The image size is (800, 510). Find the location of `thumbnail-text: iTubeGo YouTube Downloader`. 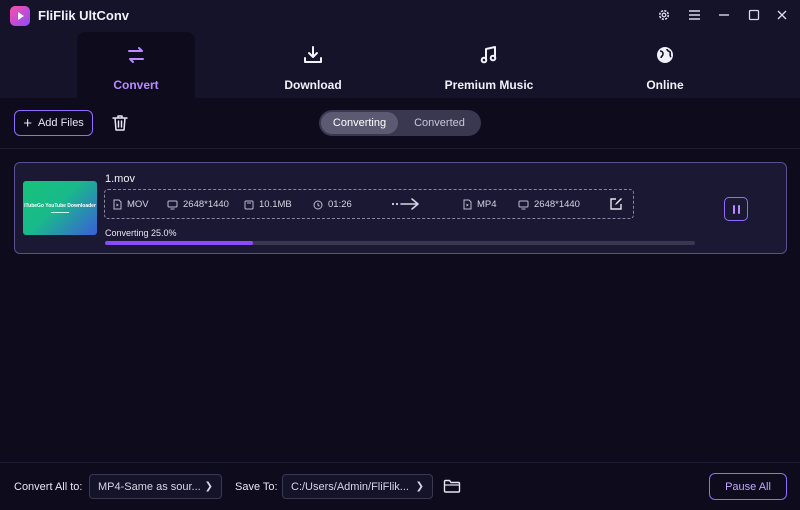

thumbnail-text: iTubeGo YouTube Downloader is located at coordinates (60, 206).